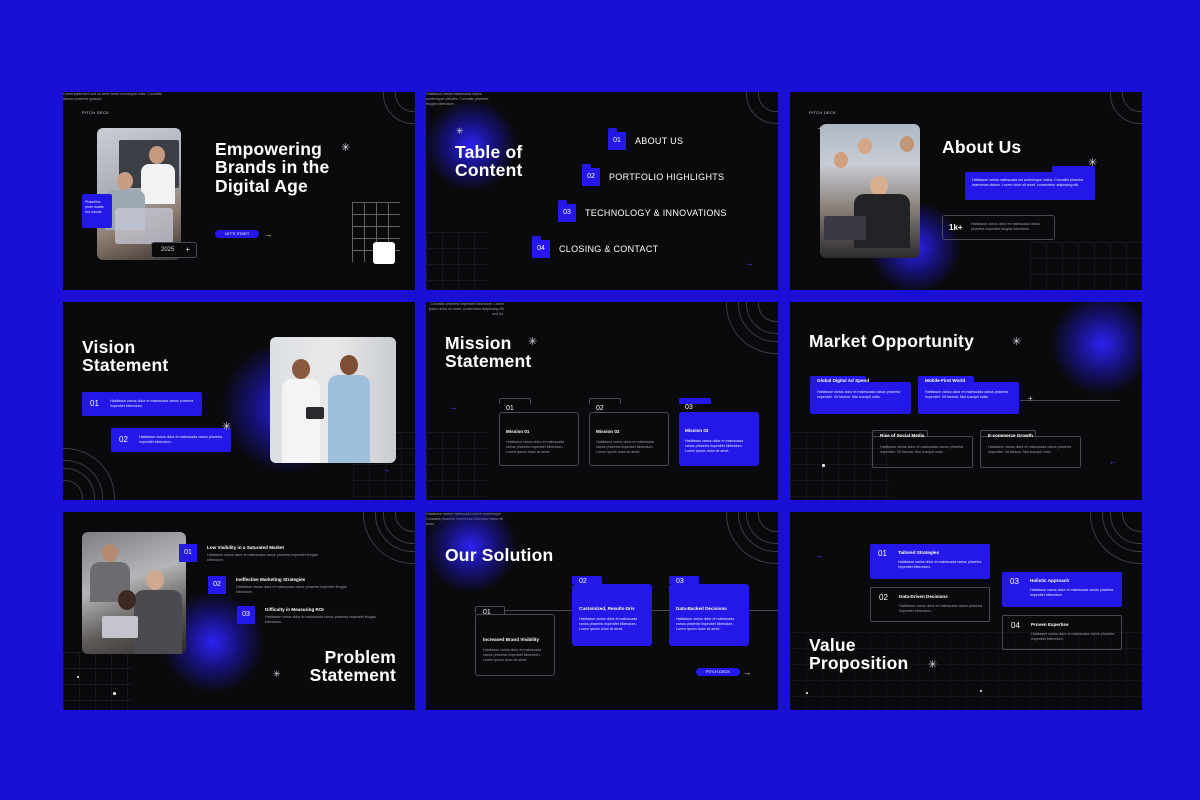 The image size is (1200, 800). What do you see at coordinates (1070, 400) in the screenshot?
I see `divider-line` at bounding box center [1070, 400].